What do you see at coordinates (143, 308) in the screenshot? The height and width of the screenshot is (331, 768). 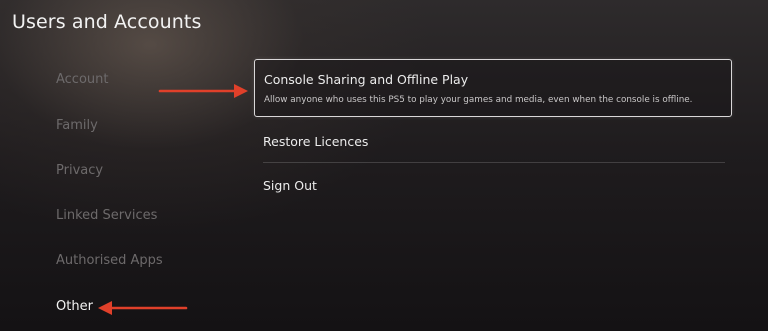 I see `arrow-left-icon` at bounding box center [143, 308].